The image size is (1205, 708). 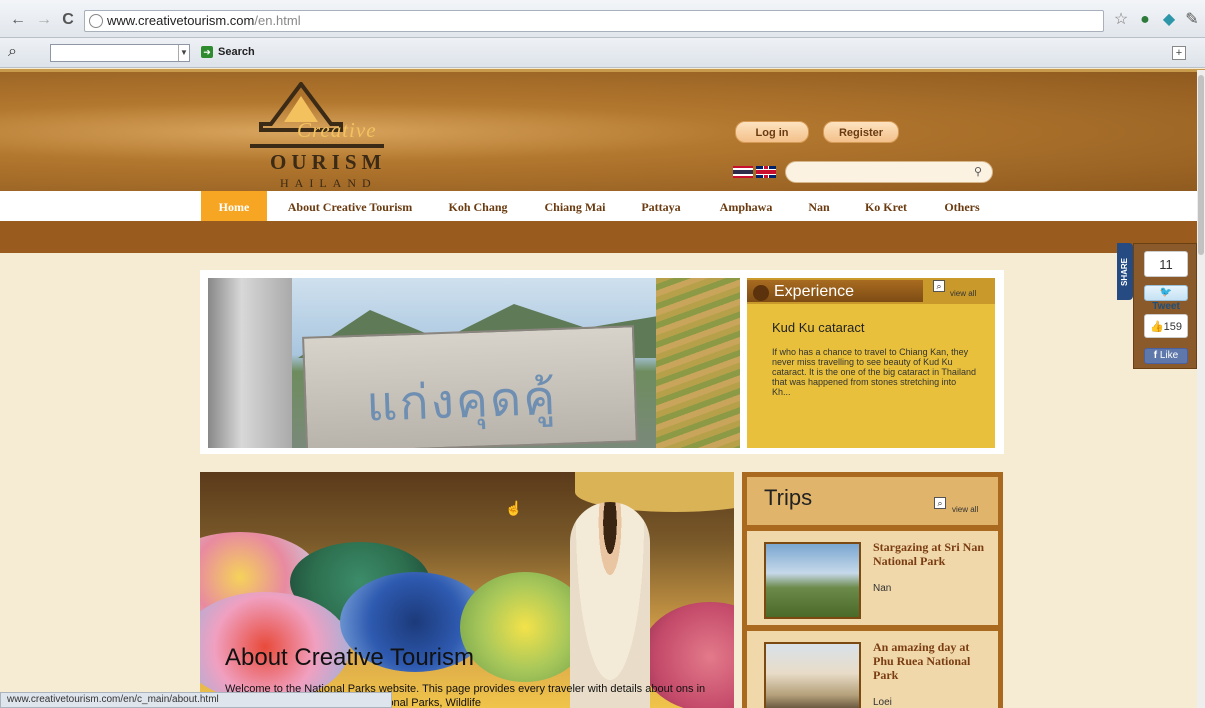 What do you see at coordinates (594, 21) in the screenshot?
I see `address-bar: www.creativetourism.com/en.html` at bounding box center [594, 21].